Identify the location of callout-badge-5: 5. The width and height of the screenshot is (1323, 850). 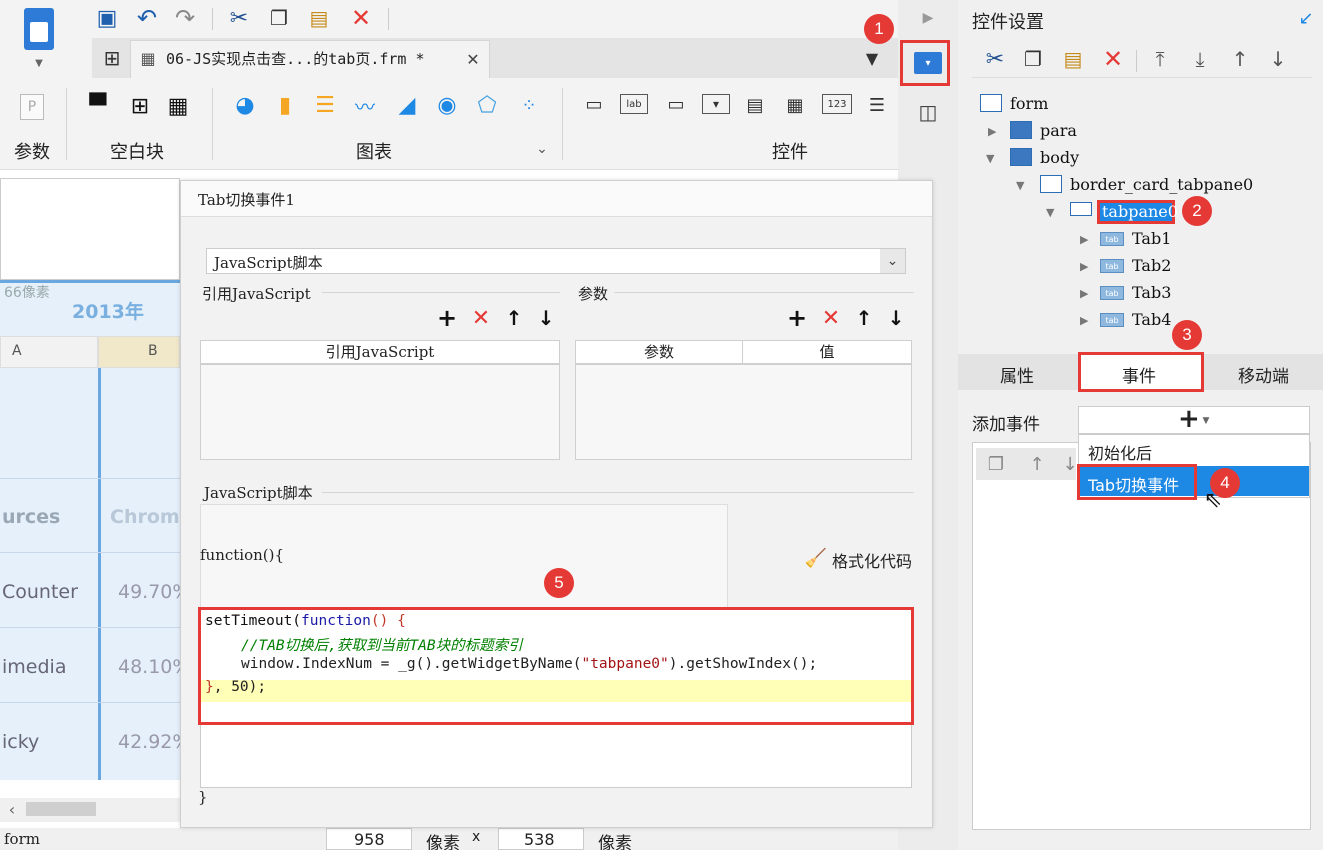
(559, 583).